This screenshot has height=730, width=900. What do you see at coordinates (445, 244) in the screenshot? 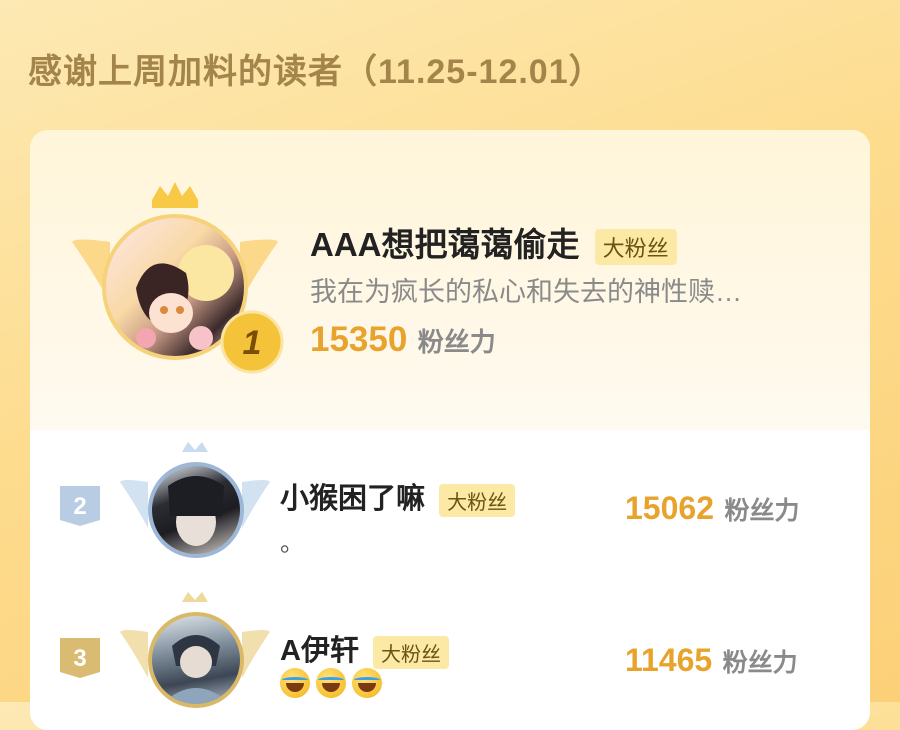
I see `rank-1-username: AAA想把蔼蔼偷走` at bounding box center [445, 244].